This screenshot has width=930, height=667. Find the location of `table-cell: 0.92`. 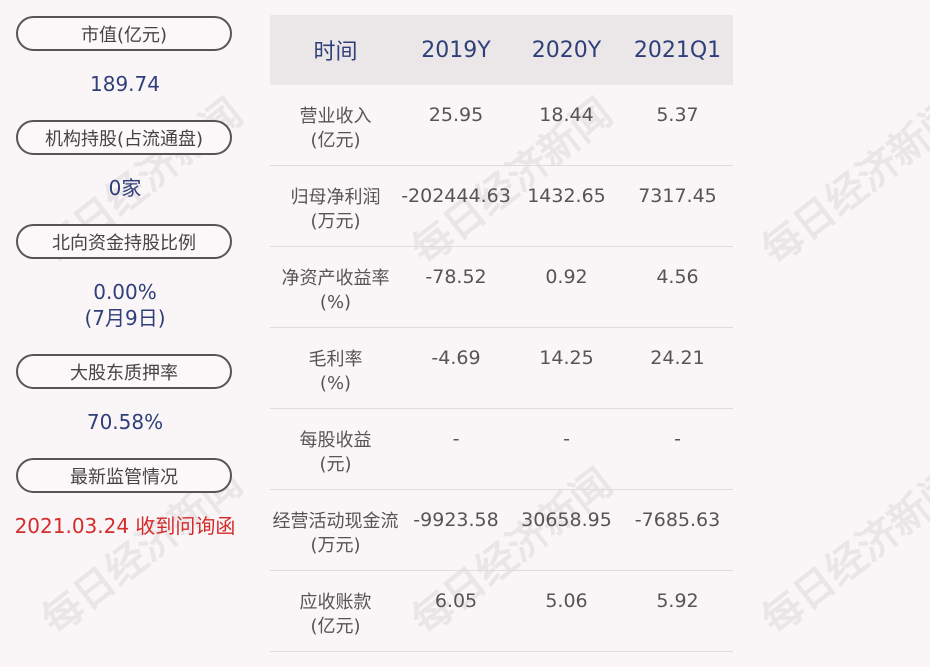

table-cell: 0.92 is located at coordinates (566, 277).